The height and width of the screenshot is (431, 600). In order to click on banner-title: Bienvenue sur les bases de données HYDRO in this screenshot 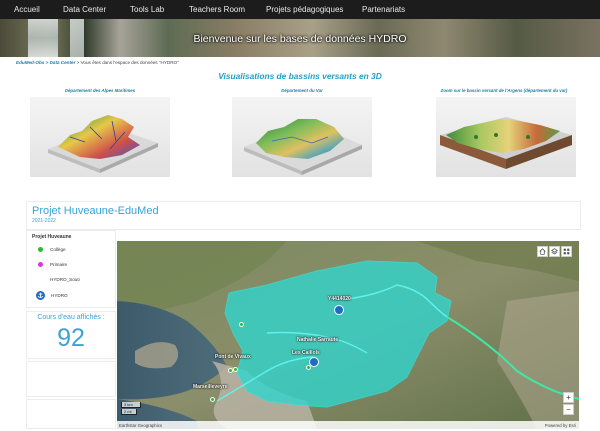, I will do `click(300, 39)`.